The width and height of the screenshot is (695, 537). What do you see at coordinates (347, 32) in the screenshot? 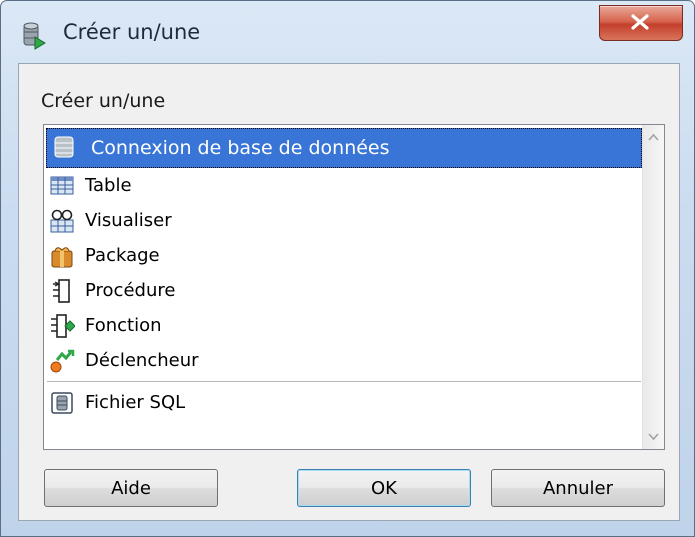
I see `title-bar: Créer un/une` at bounding box center [347, 32].